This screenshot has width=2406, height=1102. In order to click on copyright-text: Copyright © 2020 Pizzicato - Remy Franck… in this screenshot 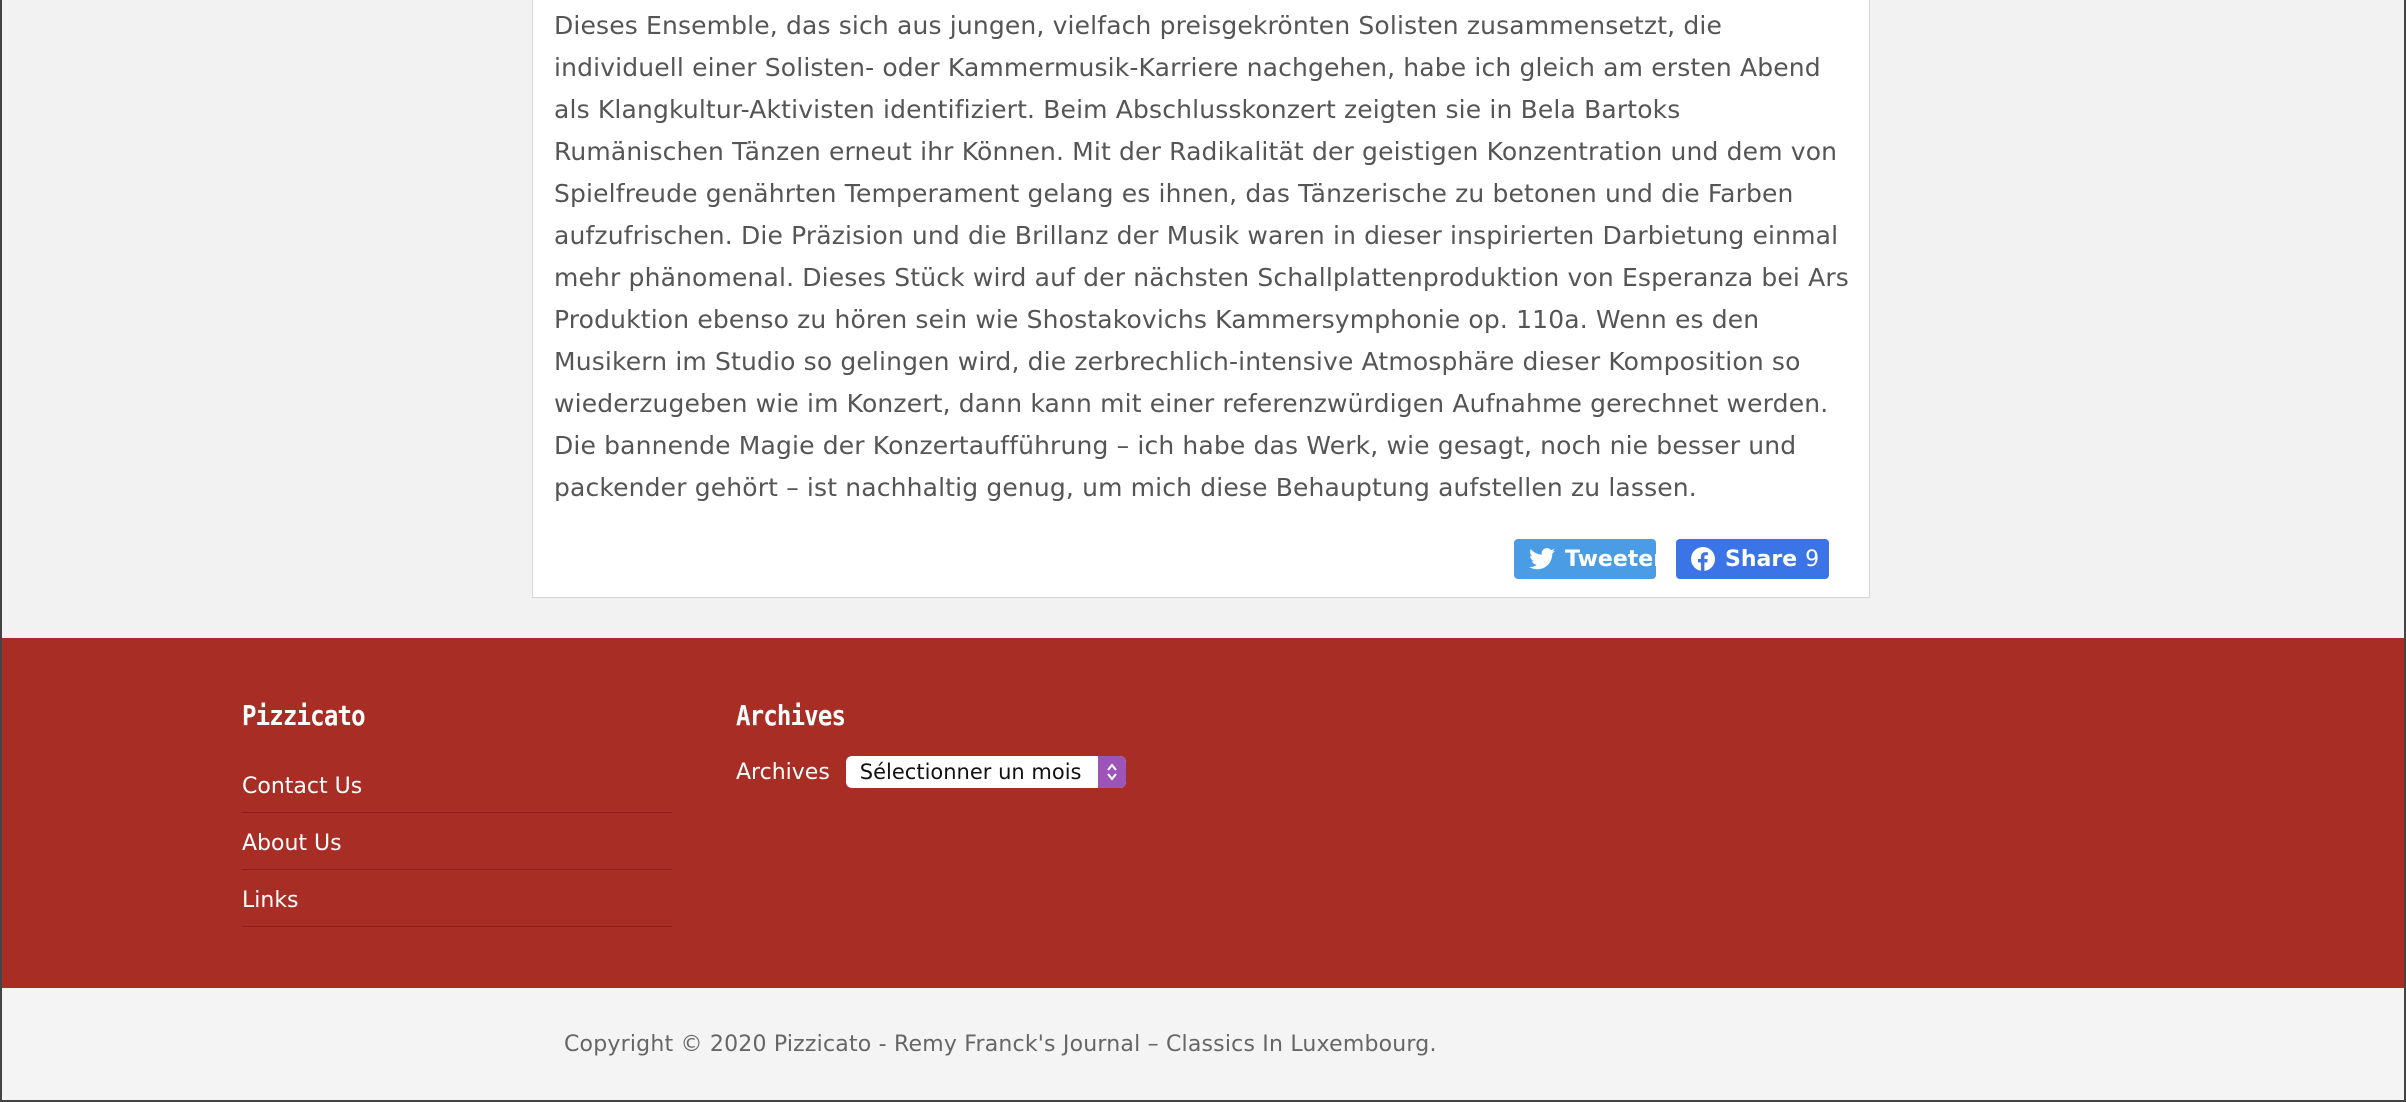, I will do `click(1000, 1044)`.